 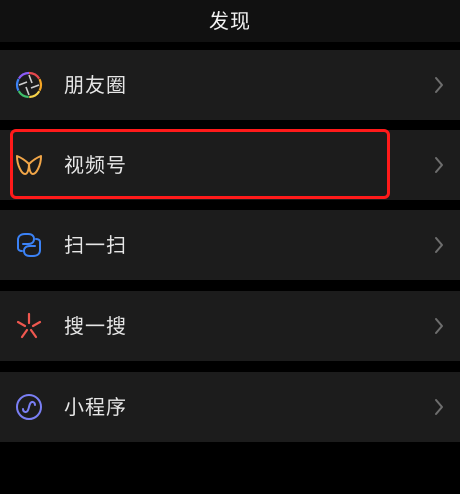 What do you see at coordinates (230, 407) in the screenshot?
I see `menu-item-mini-program: 小程序` at bounding box center [230, 407].